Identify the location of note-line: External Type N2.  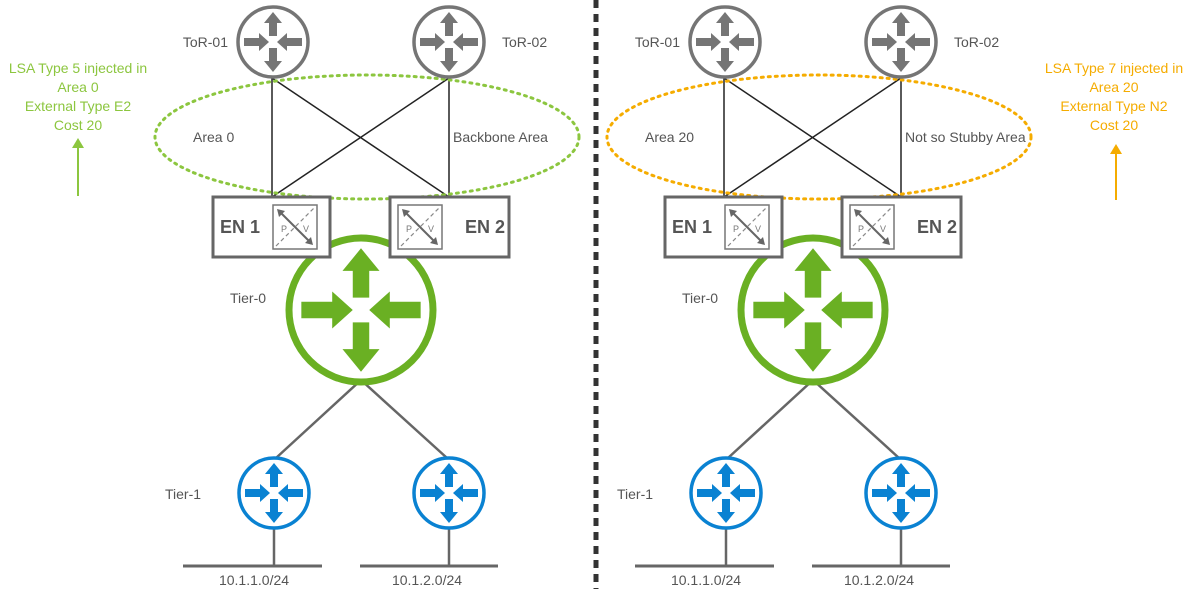
(1113, 106).